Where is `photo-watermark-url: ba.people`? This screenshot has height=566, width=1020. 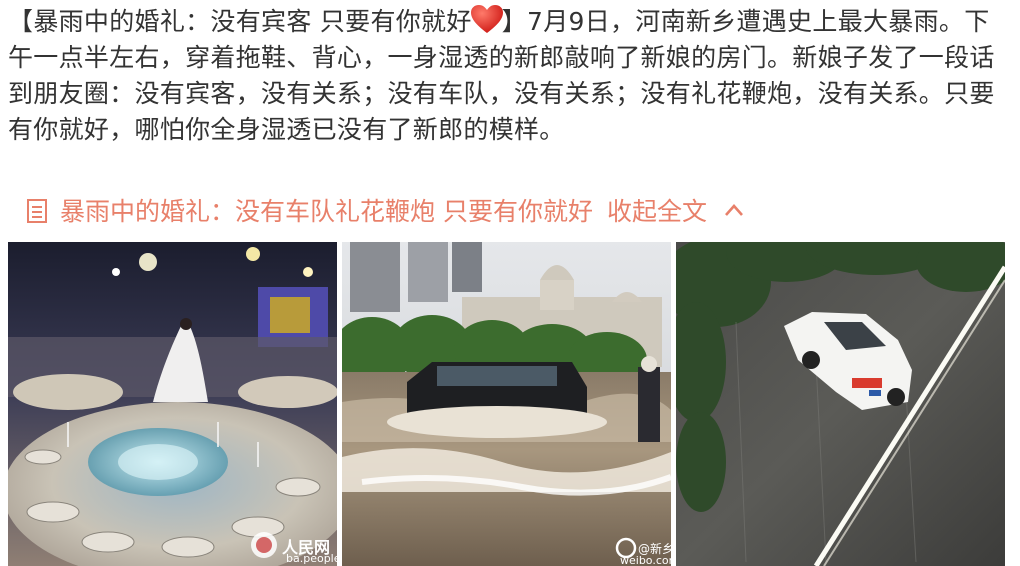 photo-watermark-url: ba.people is located at coordinates (311, 558).